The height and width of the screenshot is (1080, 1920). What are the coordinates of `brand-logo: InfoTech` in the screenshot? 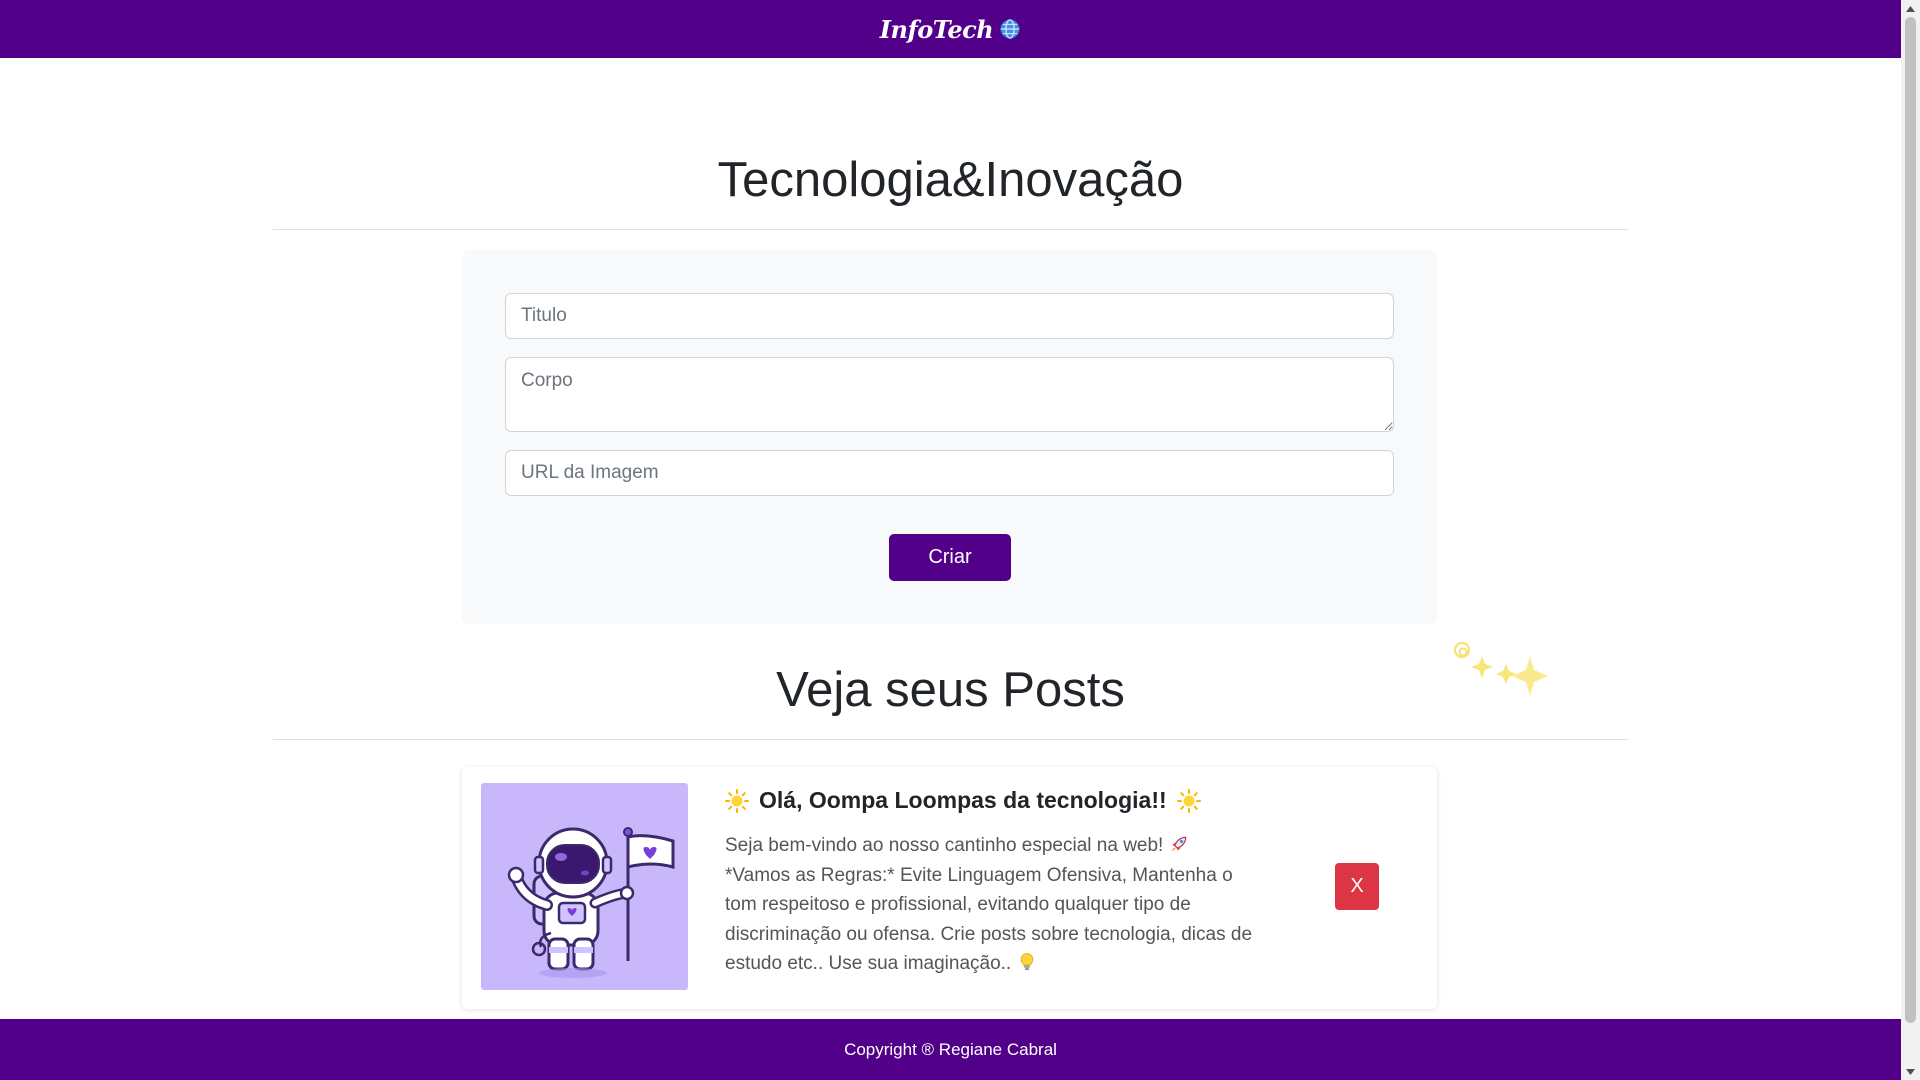 It's located at (950, 29).